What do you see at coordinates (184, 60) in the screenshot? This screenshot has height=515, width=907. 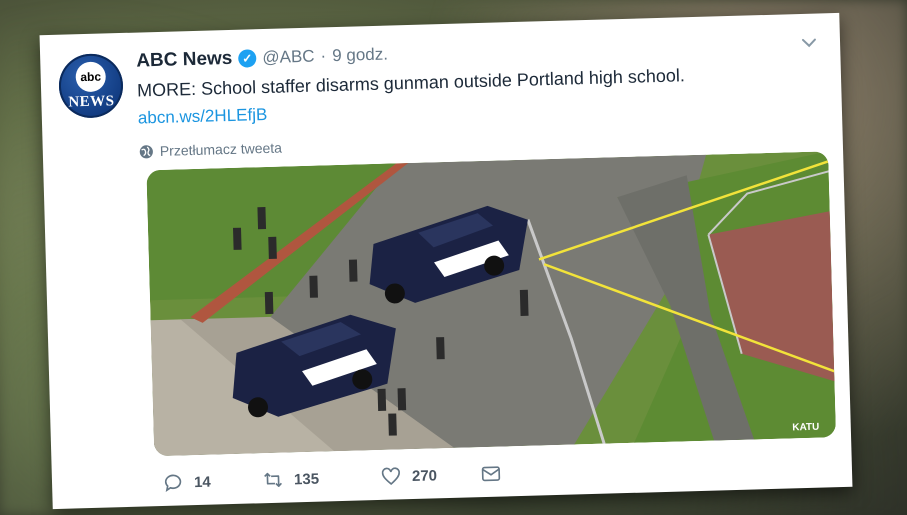 I see `author-name: ABC News` at bounding box center [184, 60].